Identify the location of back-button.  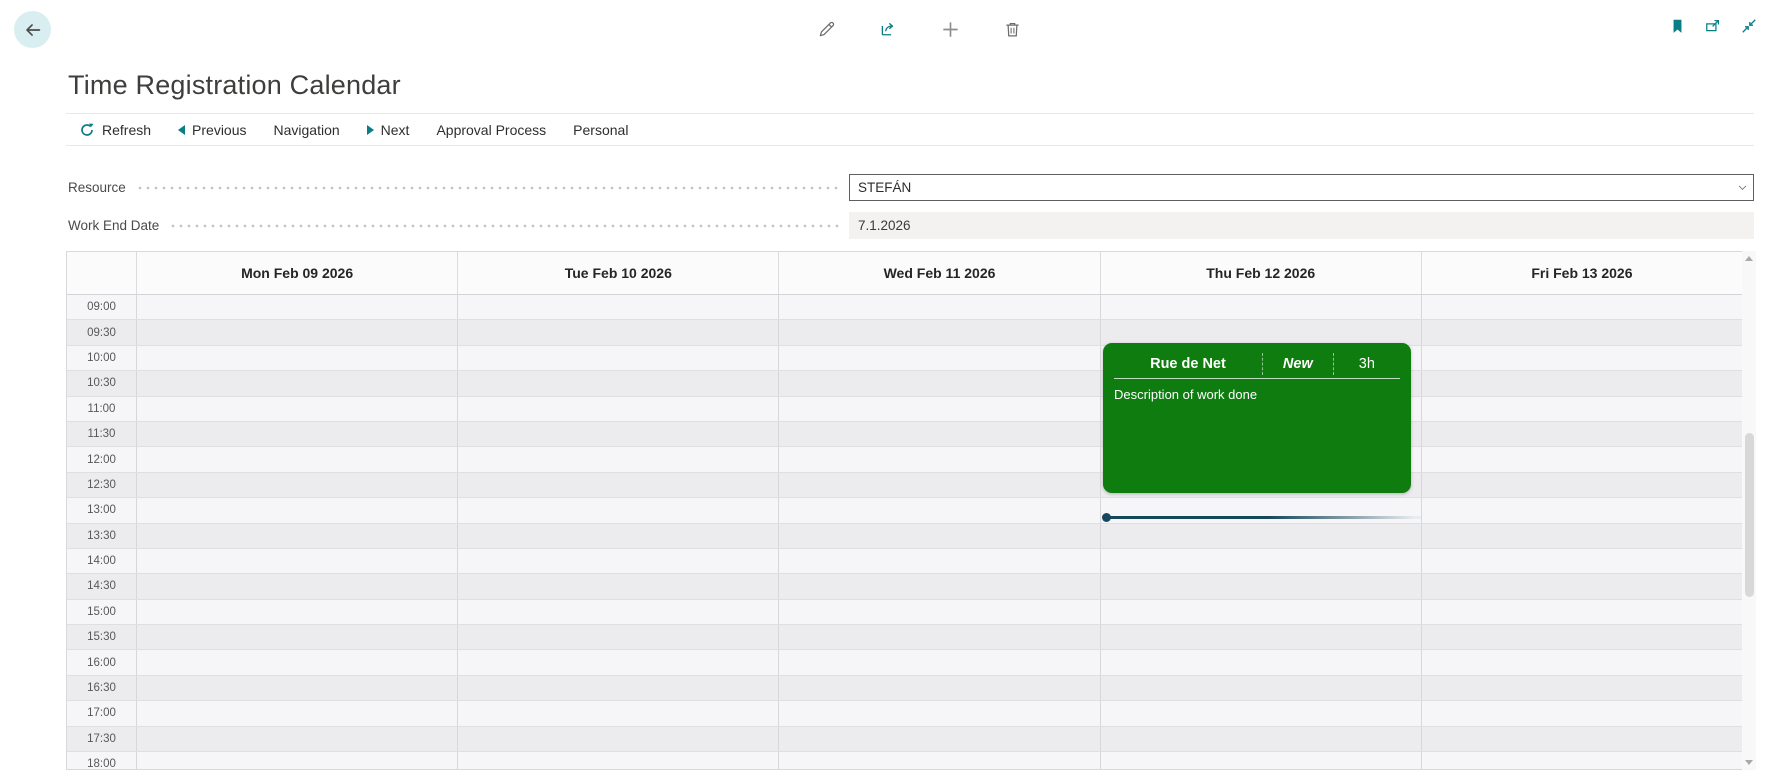
(32, 29).